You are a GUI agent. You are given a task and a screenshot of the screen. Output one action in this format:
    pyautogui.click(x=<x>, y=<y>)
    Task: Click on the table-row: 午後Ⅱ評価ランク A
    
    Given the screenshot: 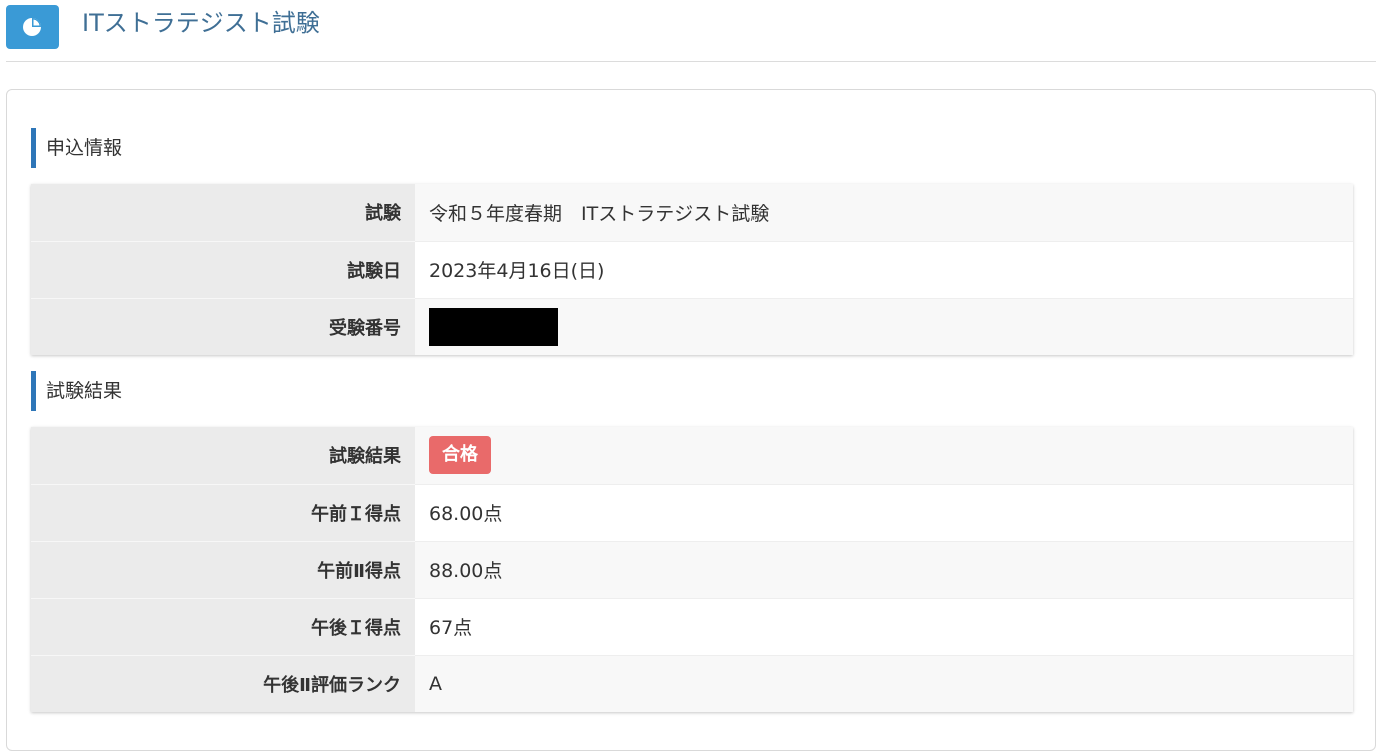 What is the action you would take?
    pyautogui.click(x=692, y=683)
    